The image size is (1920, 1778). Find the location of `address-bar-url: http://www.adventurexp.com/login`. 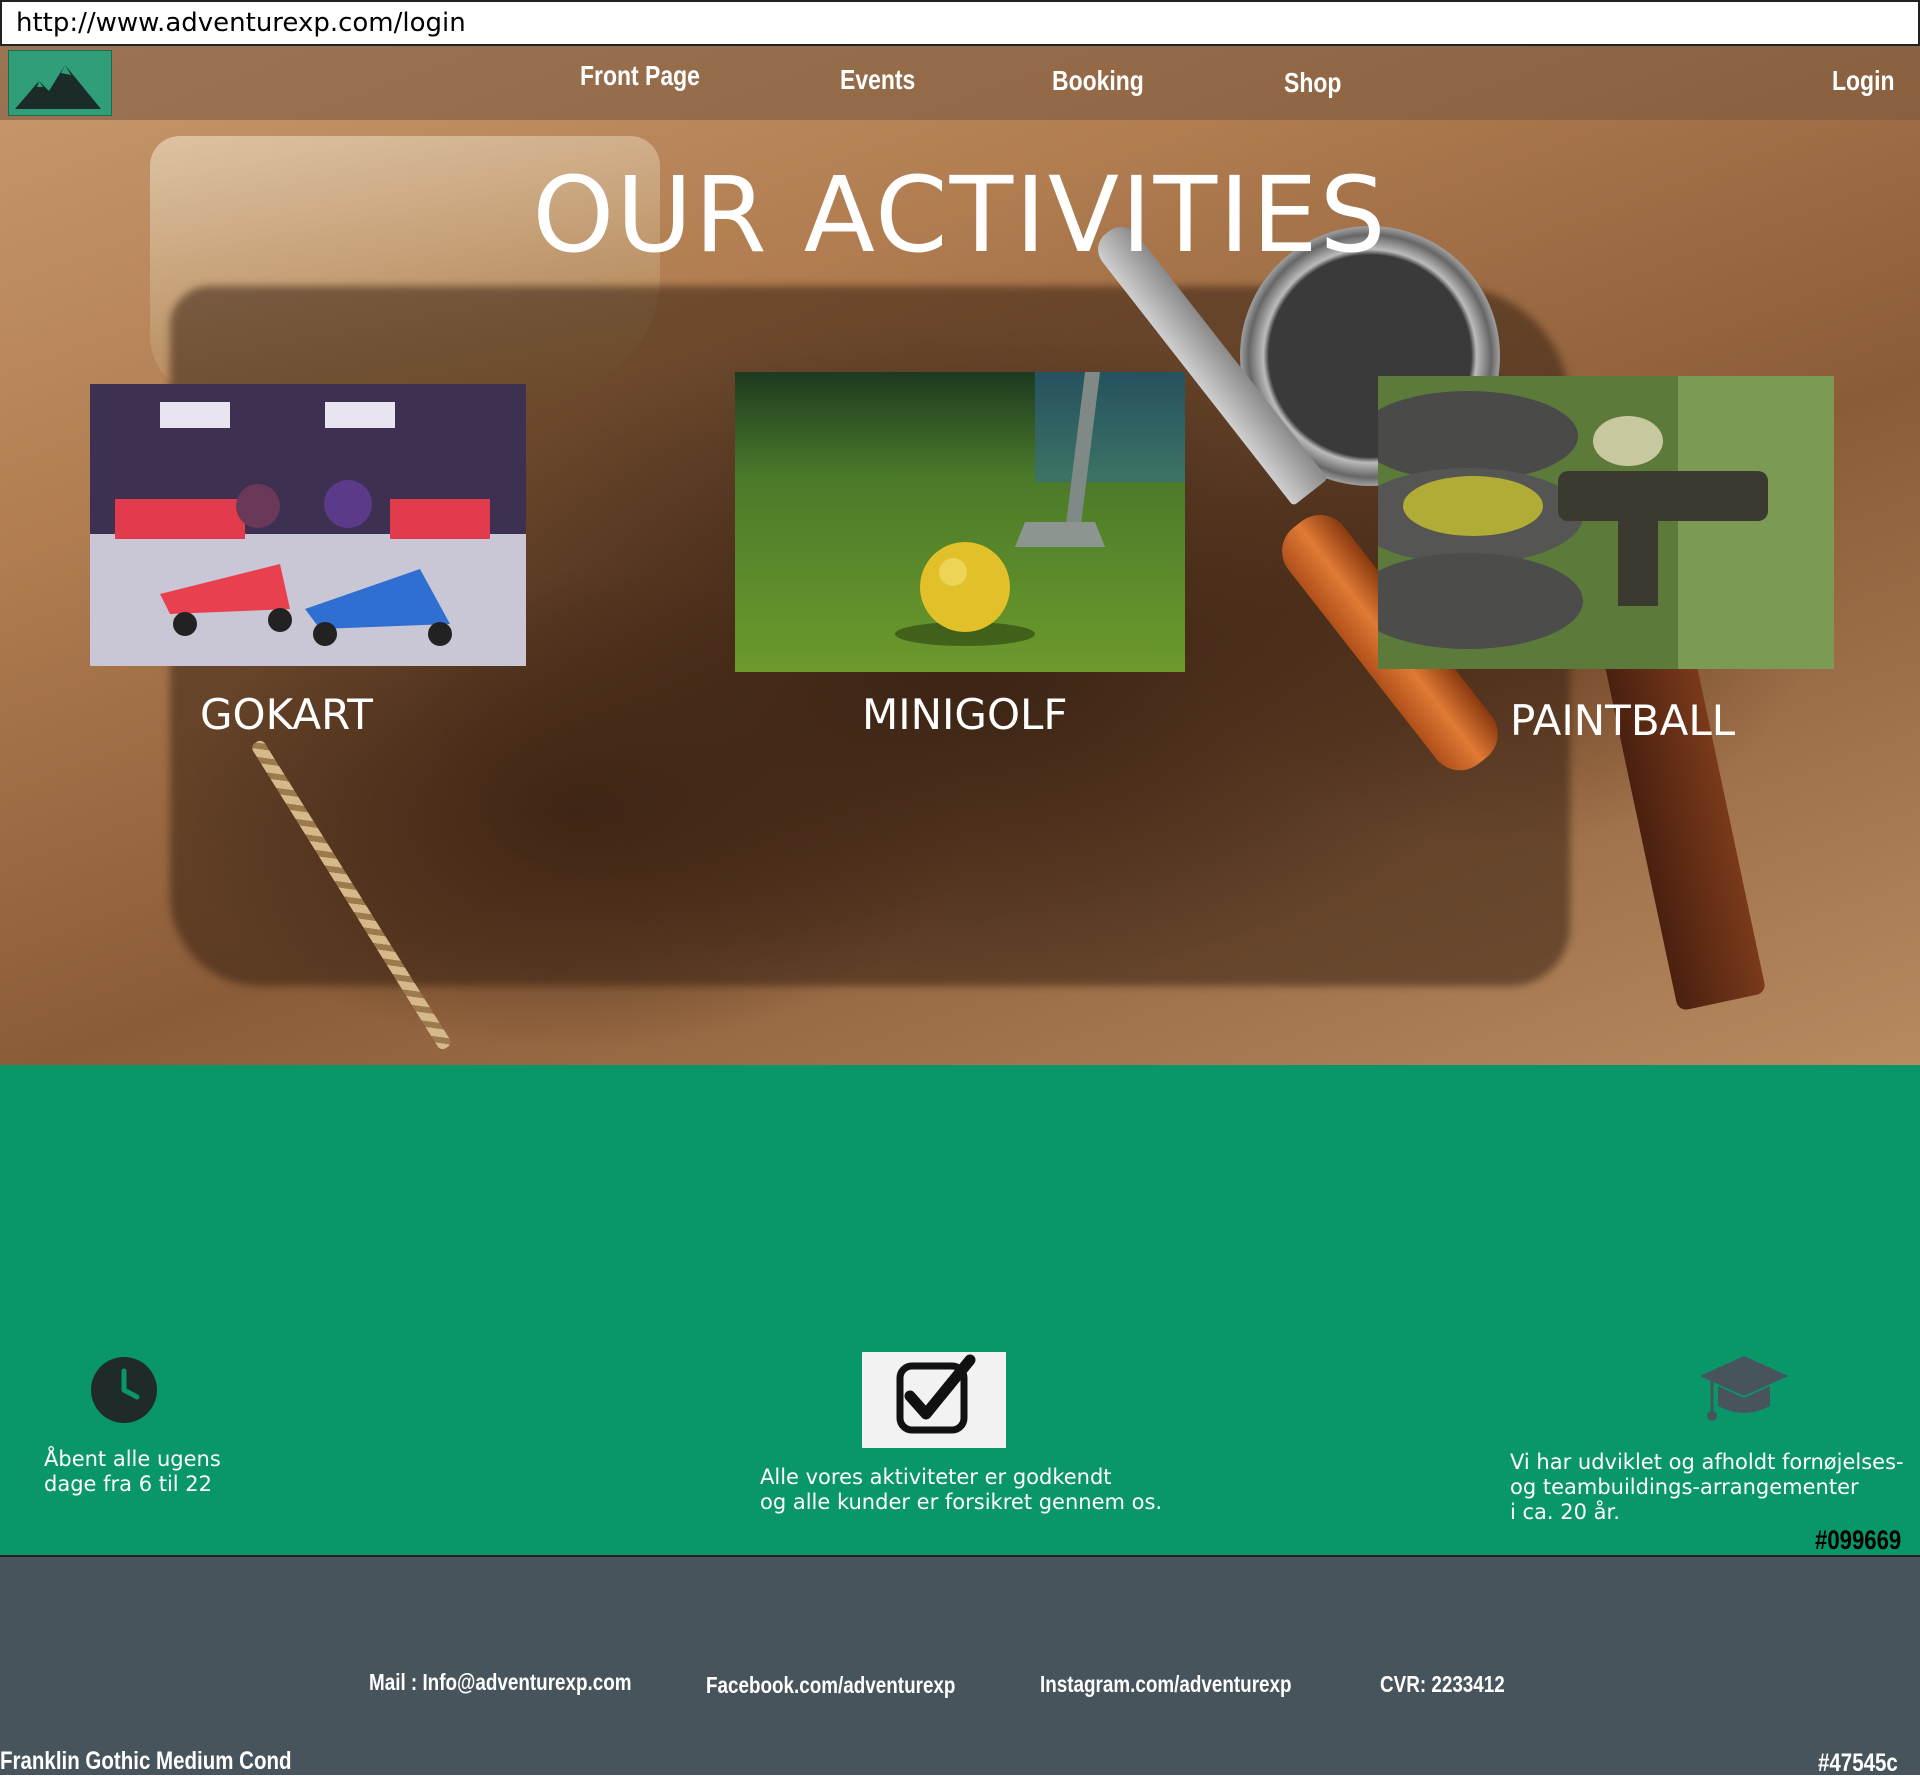

address-bar-url: http://www.adventurexp.com/login is located at coordinates (241, 23).